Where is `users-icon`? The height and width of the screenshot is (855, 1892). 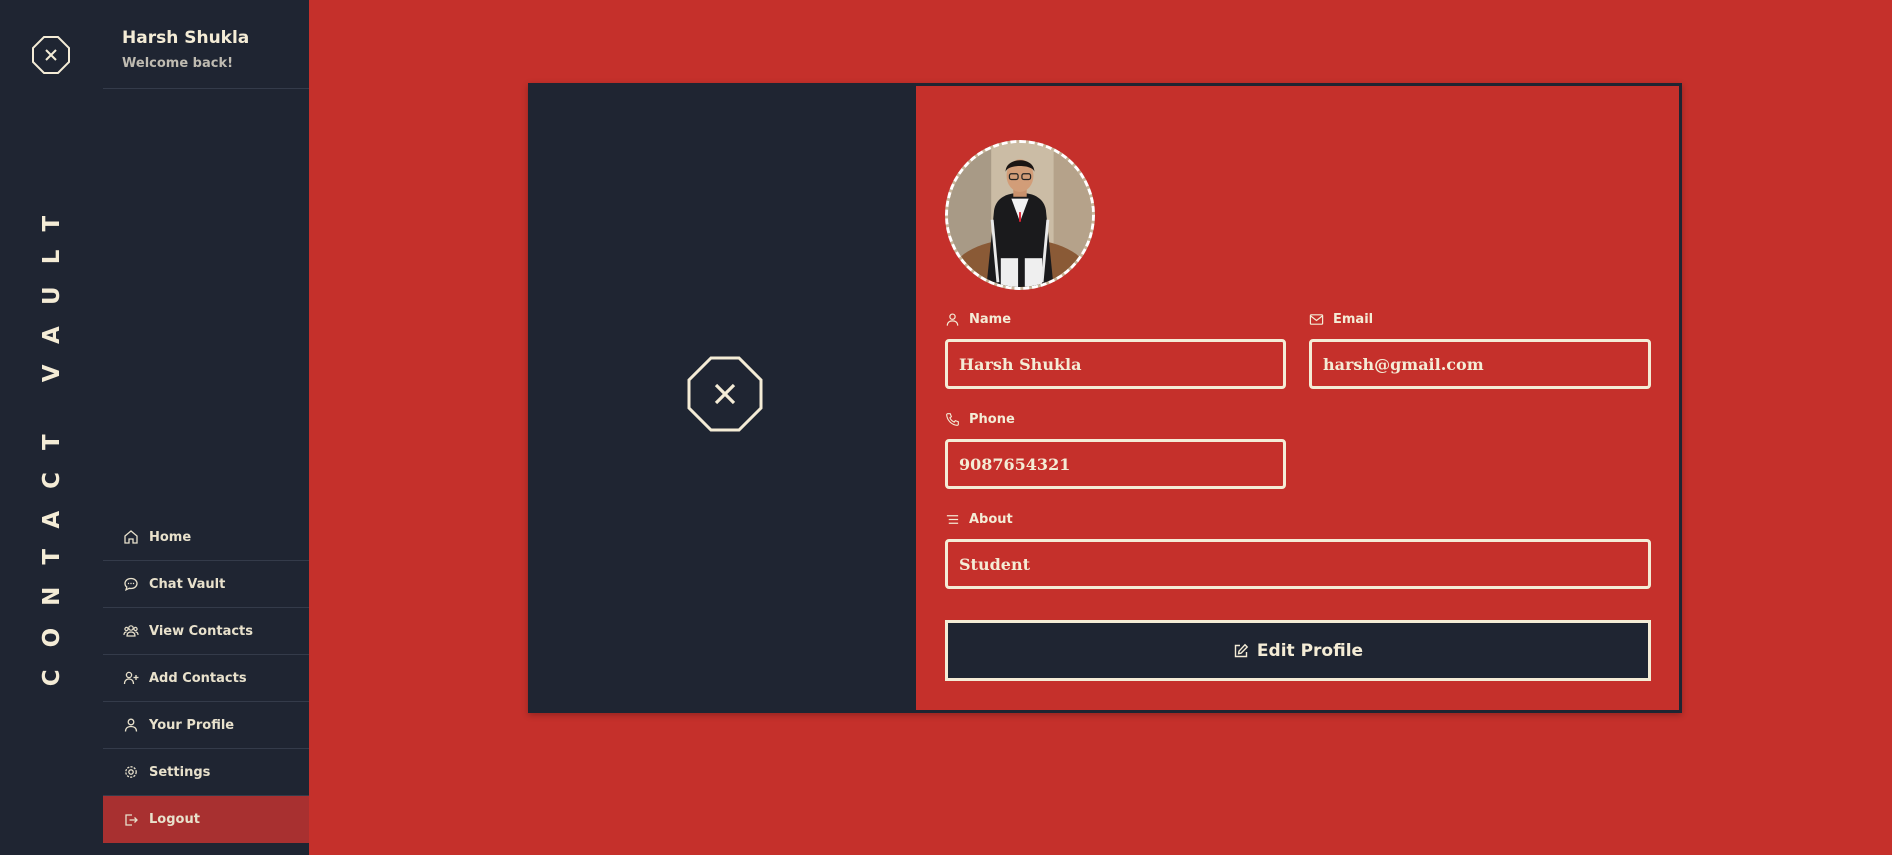
users-icon is located at coordinates (131, 631).